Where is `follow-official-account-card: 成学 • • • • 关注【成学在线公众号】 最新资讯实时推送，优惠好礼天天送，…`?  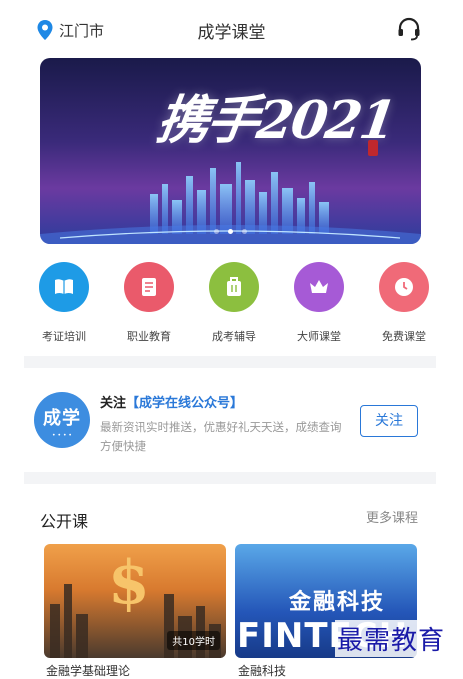
follow-official-account-card: 成学 • • • • 关注【成学在线公众号】 最新资讯实时推送，优惠好礼天天送，… is located at coordinates (230, 424).